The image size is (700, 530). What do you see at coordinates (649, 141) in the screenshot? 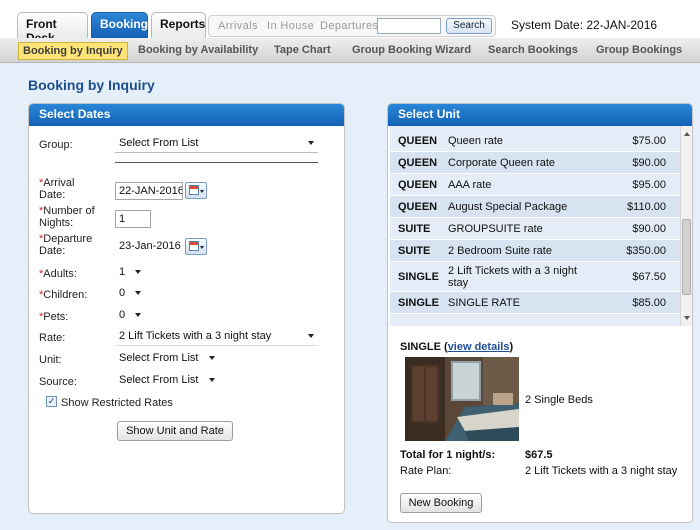
I see `unit-price: $75.00` at bounding box center [649, 141].